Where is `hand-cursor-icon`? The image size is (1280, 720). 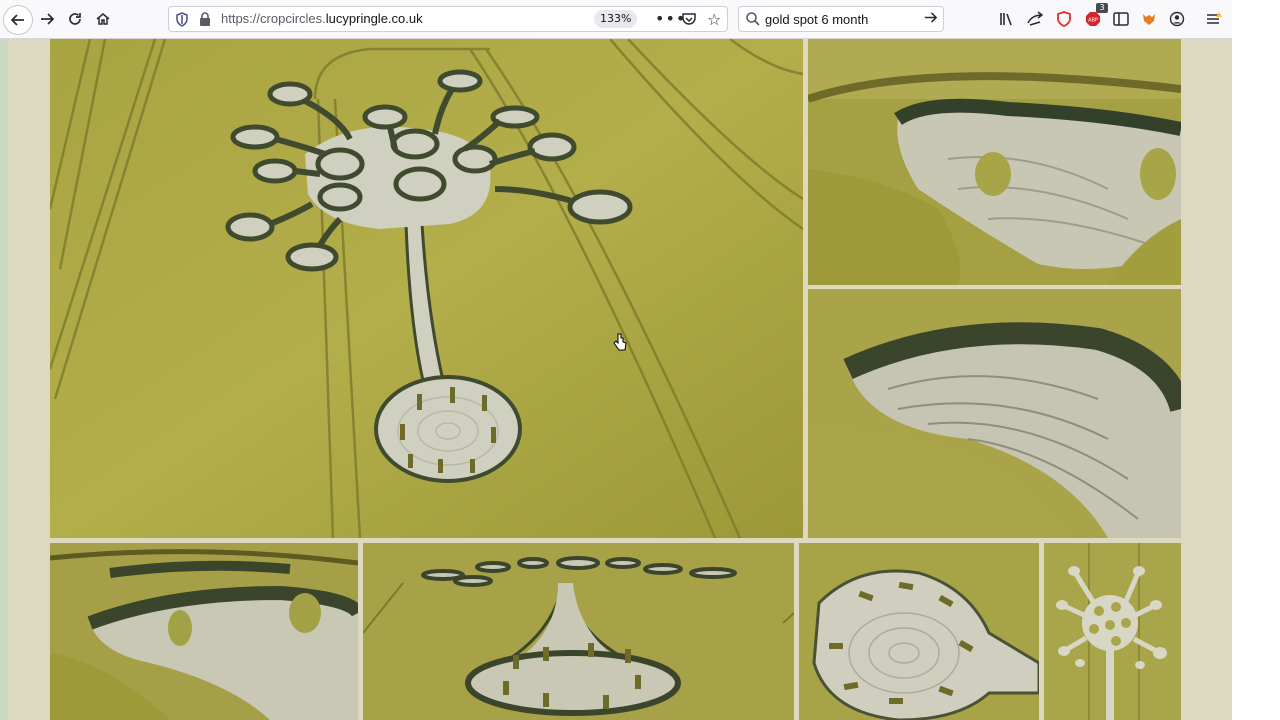 hand-cursor-icon is located at coordinates (620, 342).